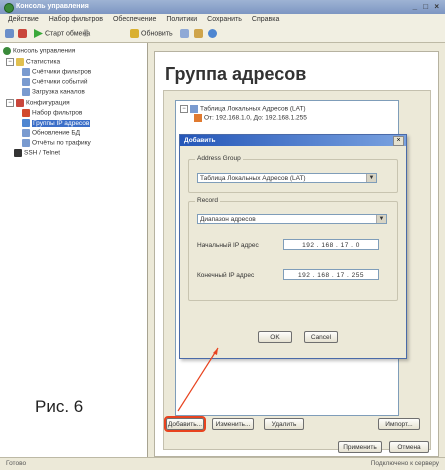 This screenshot has width=445, height=470. I want to click on tools-icon, so click(22, 33).